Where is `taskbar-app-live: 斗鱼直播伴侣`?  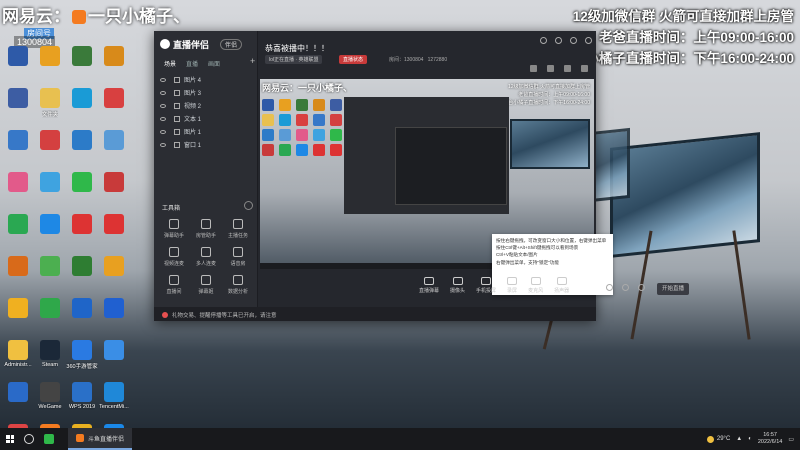
taskbar-app-live: 斗鱼直播伴侣 is located at coordinates (100, 439).